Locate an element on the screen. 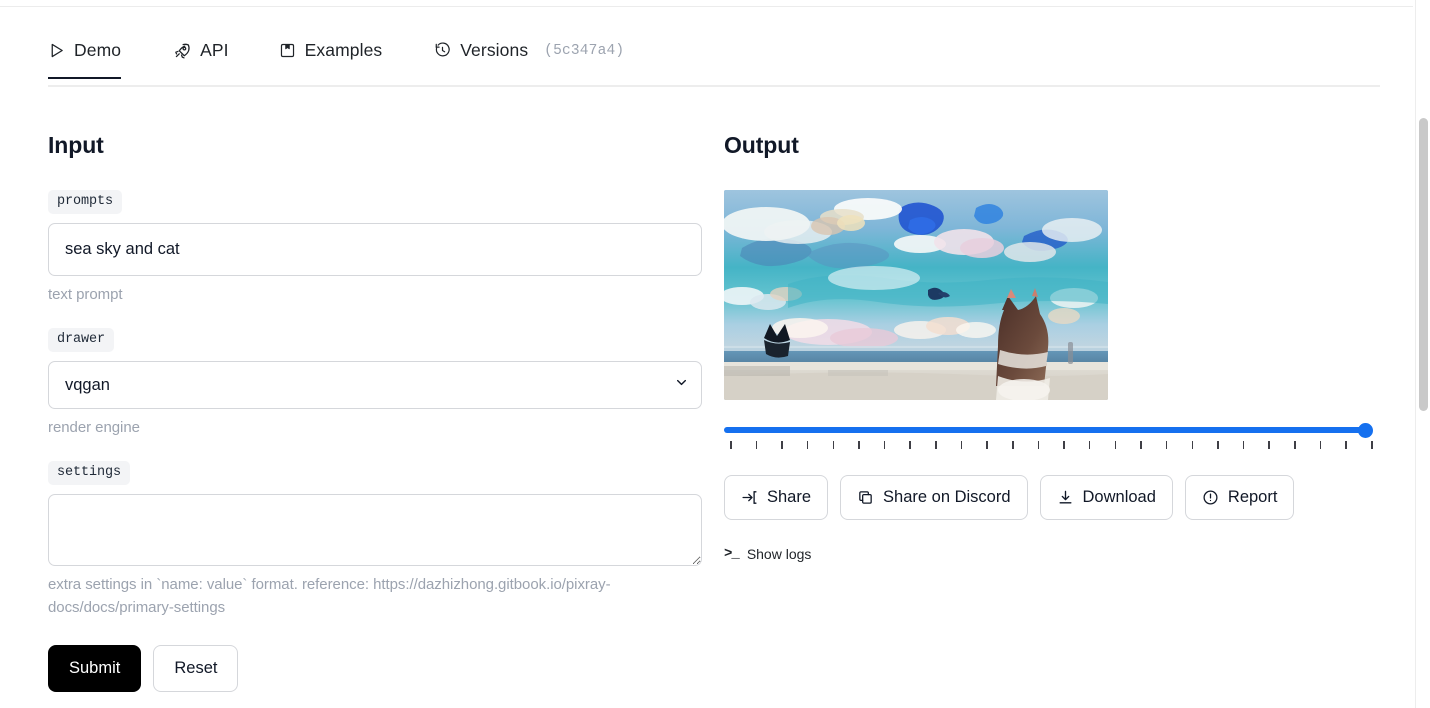  alert-circle-icon is located at coordinates (1210, 497).